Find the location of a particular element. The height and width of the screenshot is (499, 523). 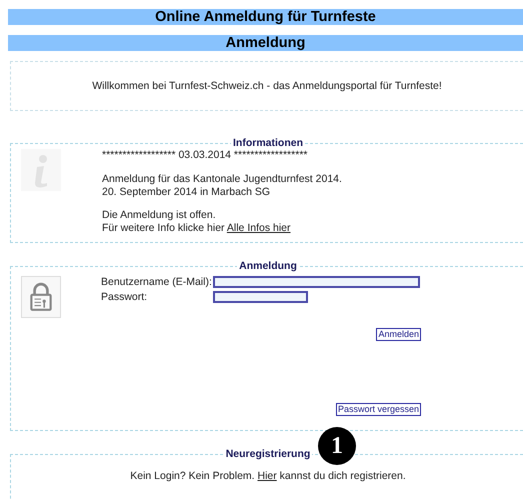

page-title: Online Anmeldung für Turnfeste is located at coordinates (265, 17).